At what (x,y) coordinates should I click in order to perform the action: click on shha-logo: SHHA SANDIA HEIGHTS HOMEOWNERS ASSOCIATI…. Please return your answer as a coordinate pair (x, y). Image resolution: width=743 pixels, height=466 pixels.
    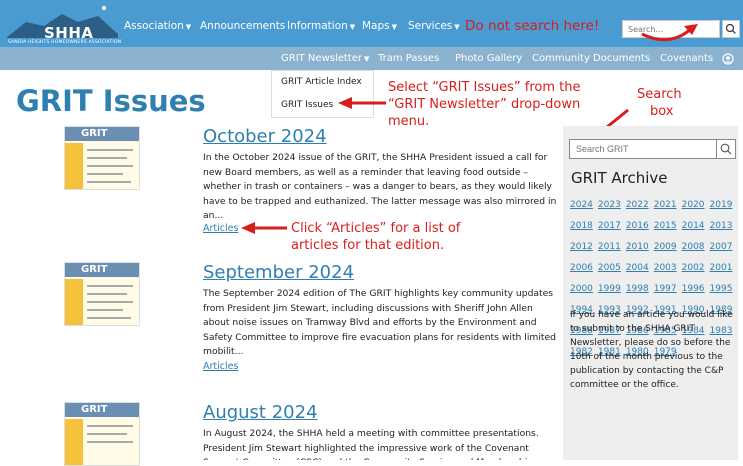
    Looking at the image, I should click on (64, 27).